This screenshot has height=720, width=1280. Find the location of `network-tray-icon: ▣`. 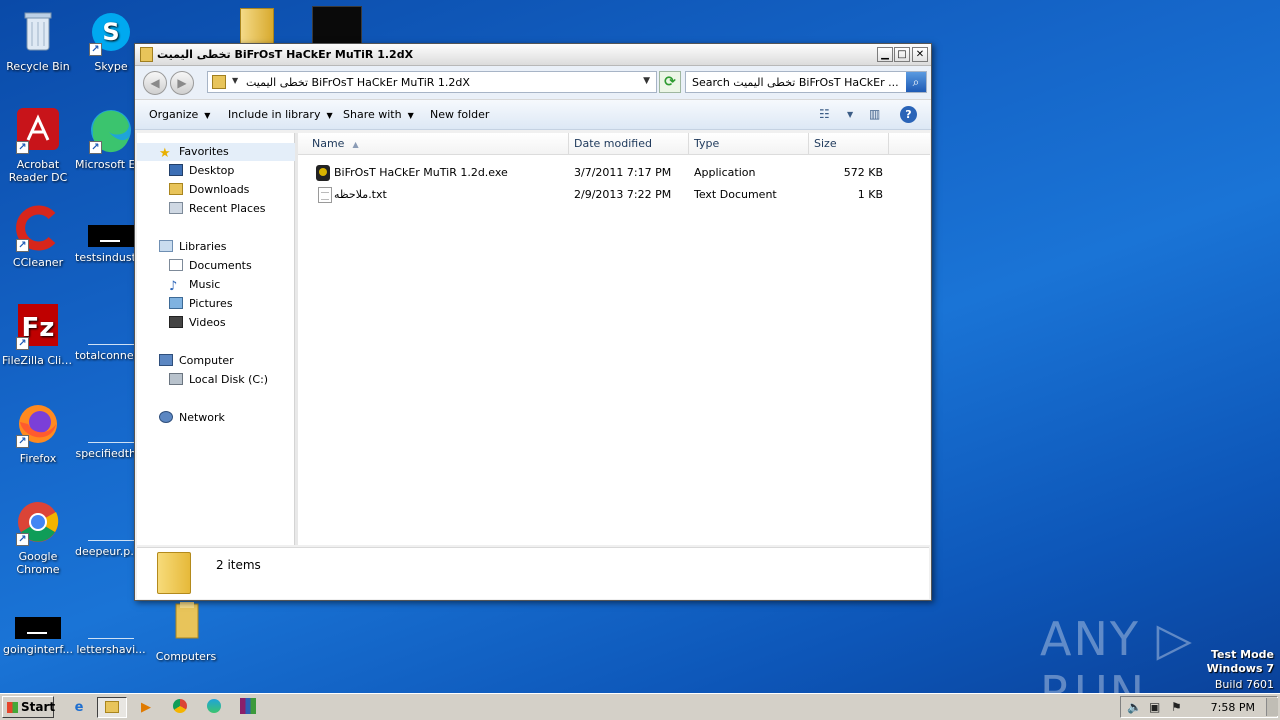

network-tray-icon: ▣ is located at coordinates (1154, 707).